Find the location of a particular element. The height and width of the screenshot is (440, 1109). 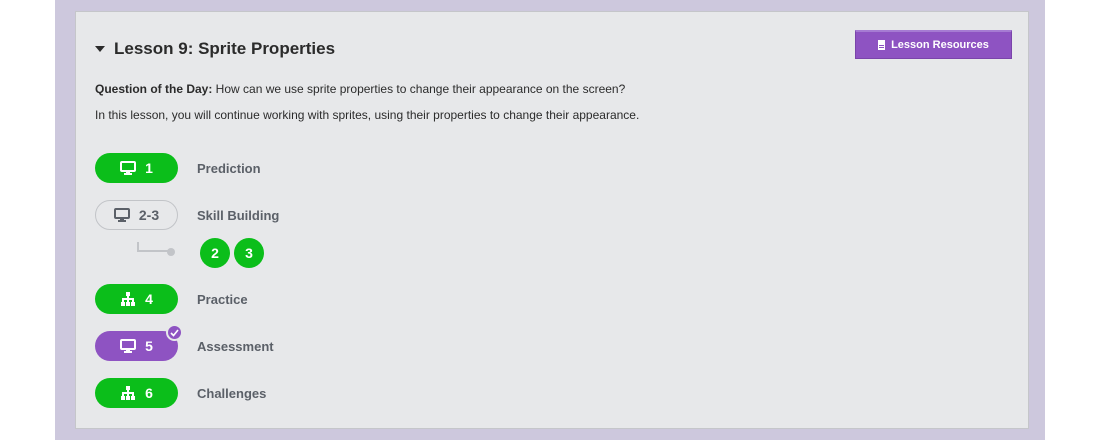

level-pill-1: 1 is located at coordinates (136, 168).